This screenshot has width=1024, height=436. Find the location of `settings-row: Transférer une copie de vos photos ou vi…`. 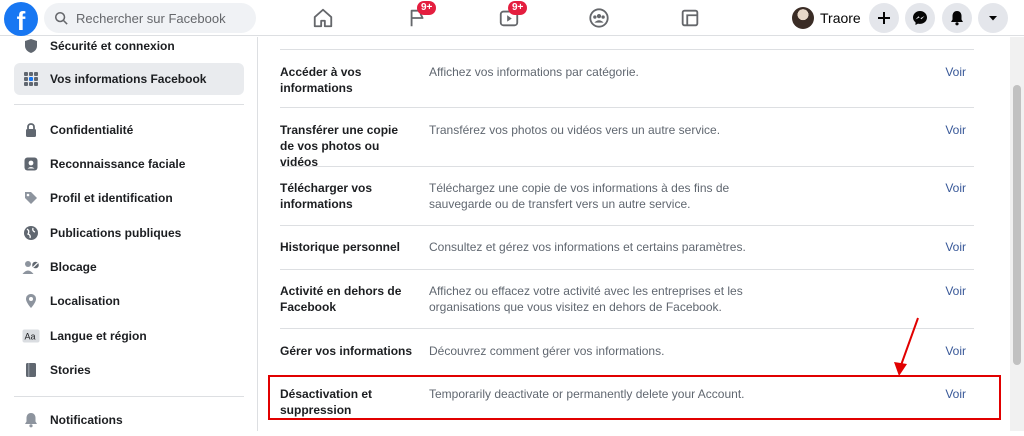

settings-row: Transférer une copie de vos photos ou vi… is located at coordinates (627, 138).